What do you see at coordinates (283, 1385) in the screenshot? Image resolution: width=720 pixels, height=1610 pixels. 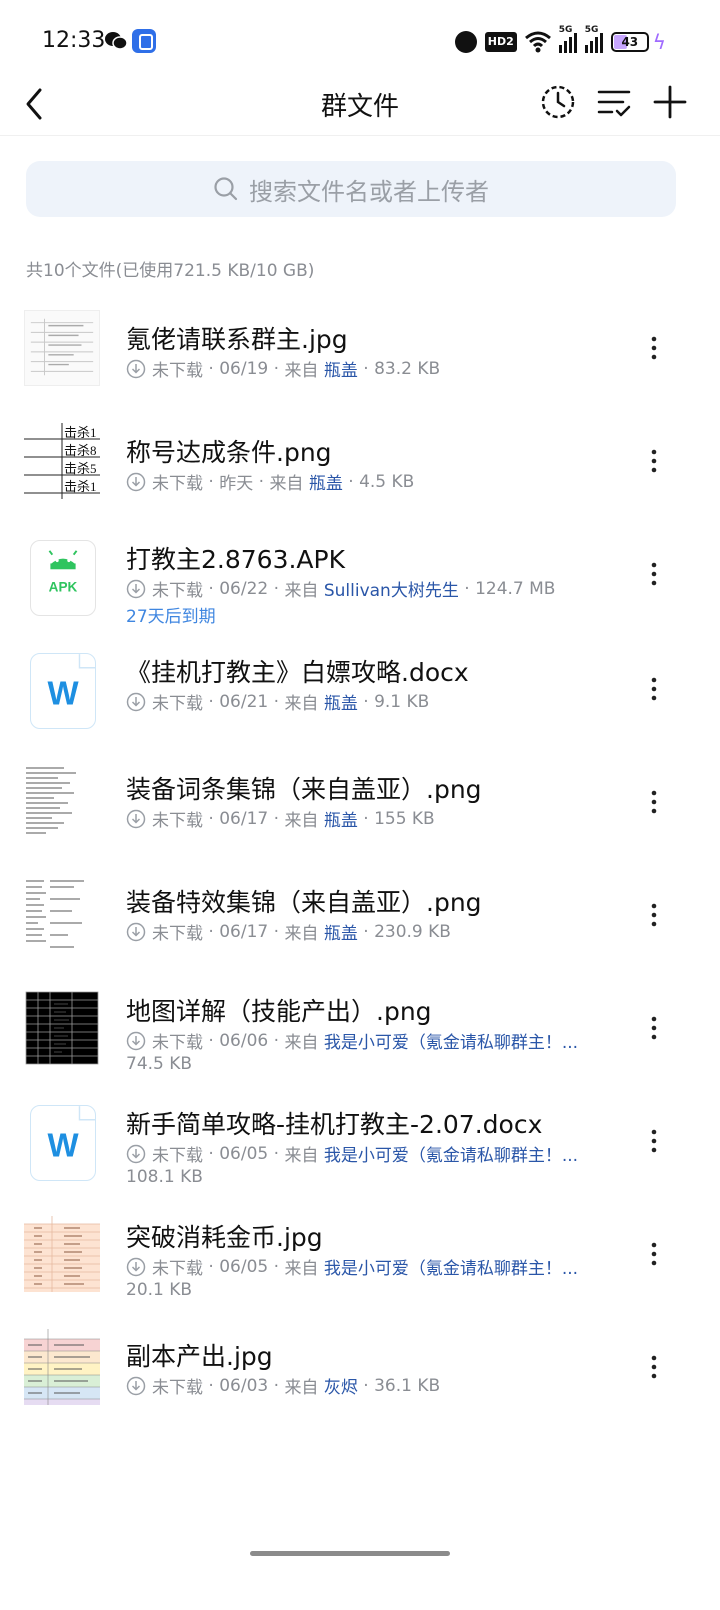 I see `file-meta: 未下载 · 06/03 · 来自 灰烬 · 36.1 KB` at bounding box center [283, 1385].